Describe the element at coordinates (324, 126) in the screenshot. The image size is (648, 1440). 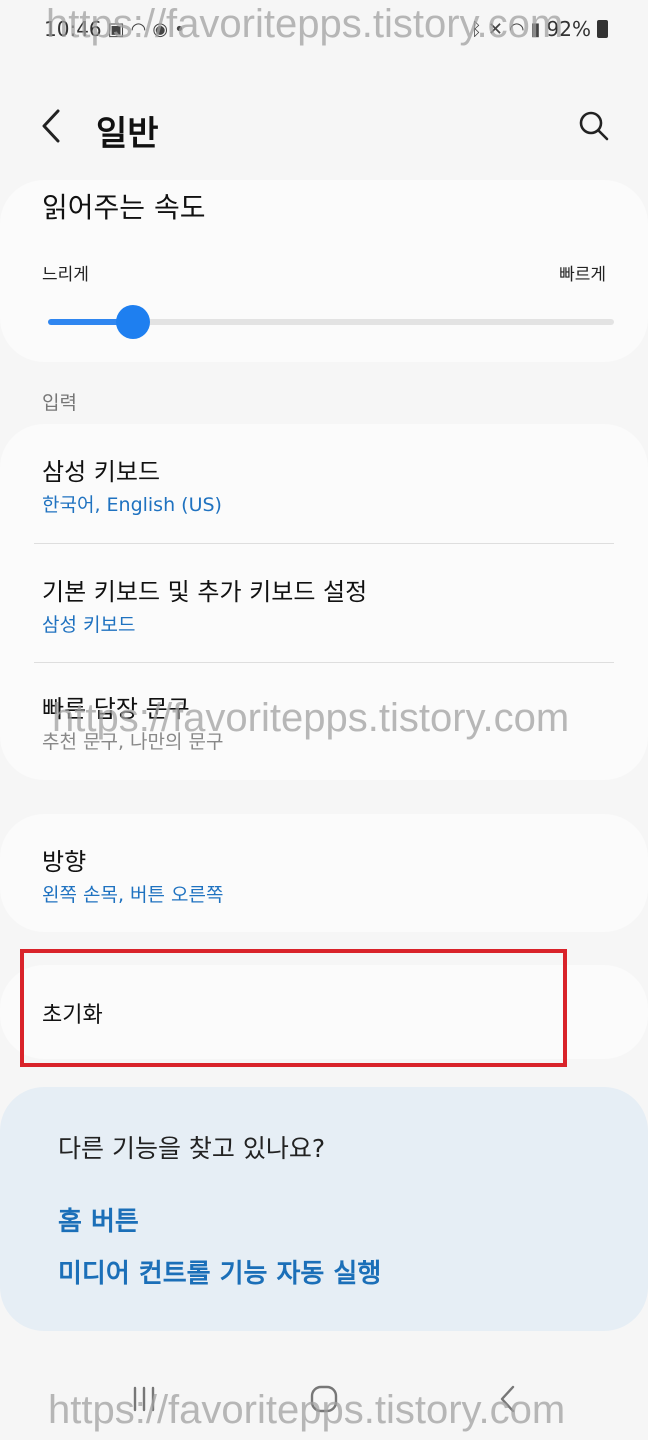
I see `app-bar: 일반` at that location.